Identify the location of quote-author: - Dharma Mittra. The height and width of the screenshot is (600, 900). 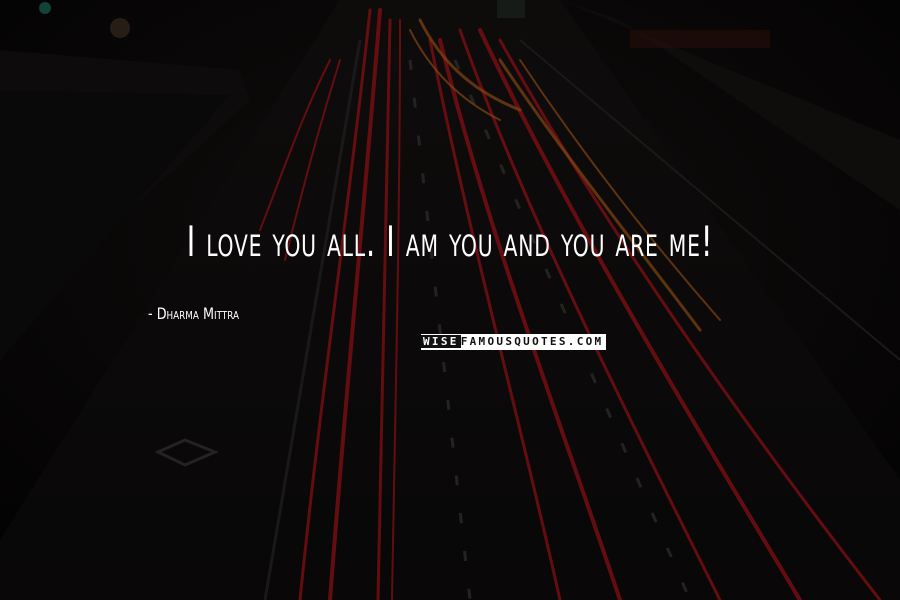
(193, 313).